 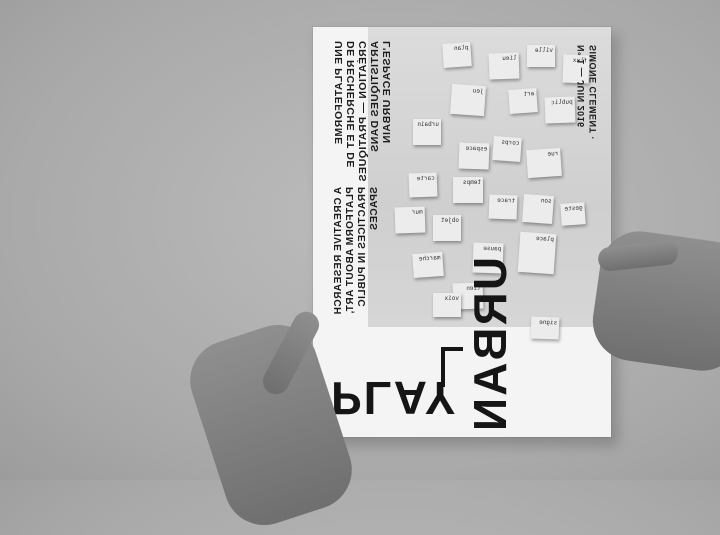 What do you see at coordinates (560, 110) in the screenshot?
I see `sticky-note: public` at bounding box center [560, 110].